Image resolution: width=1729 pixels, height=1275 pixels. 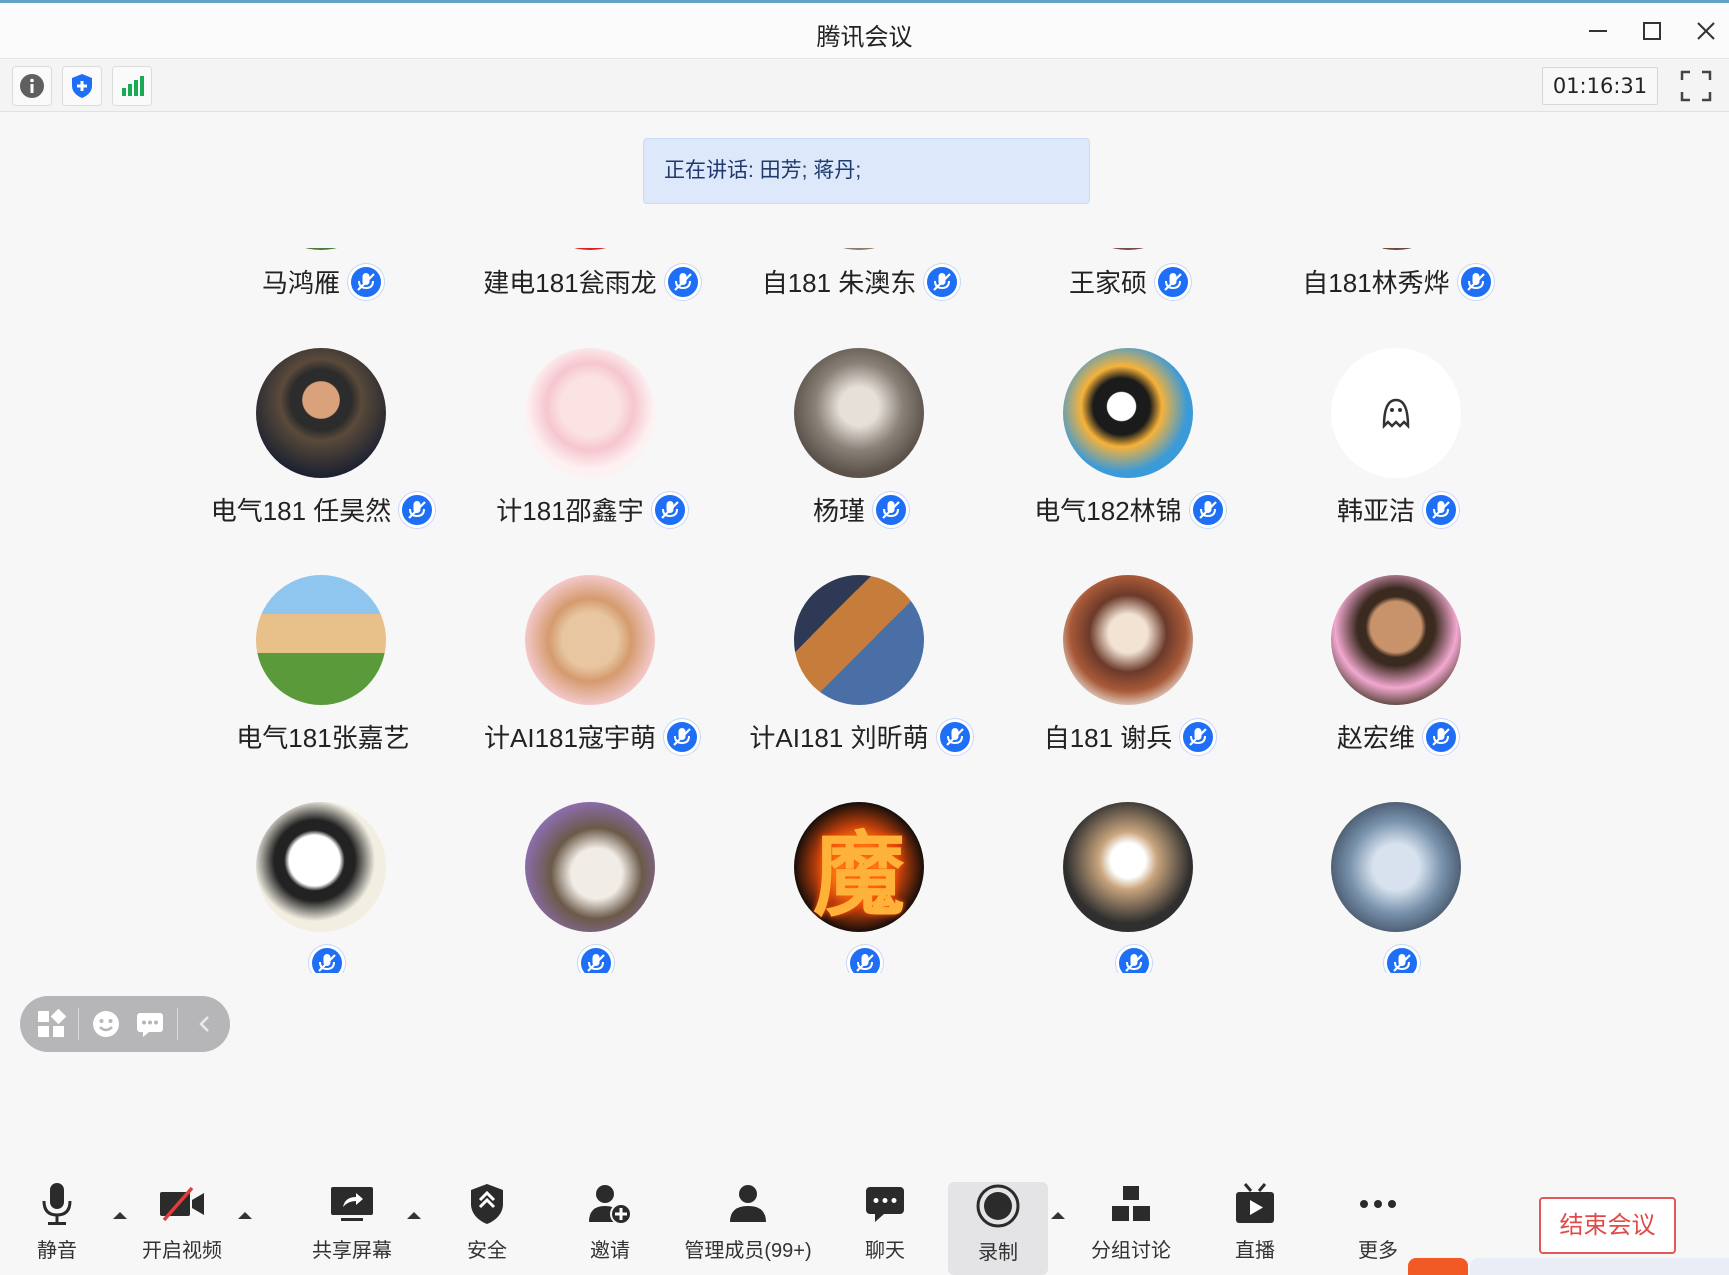 What do you see at coordinates (1598, 31) in the screenshot?
I see `minimize-button` at bounding box center [1598, 31].